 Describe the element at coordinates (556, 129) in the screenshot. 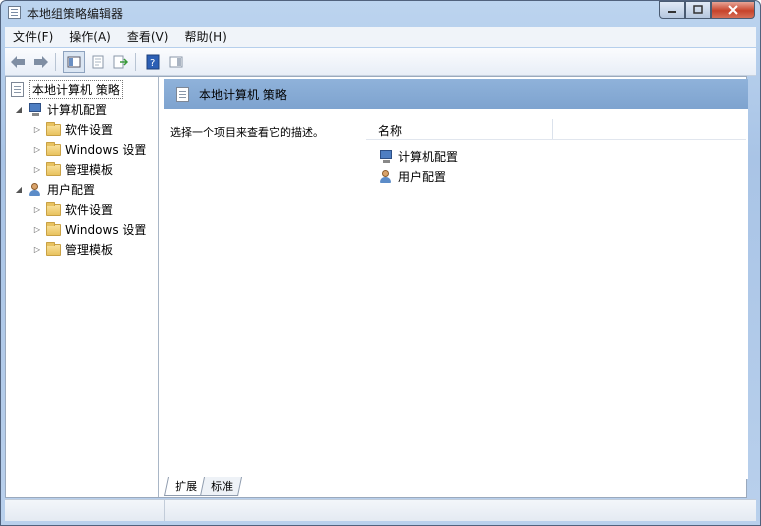

I see `column-header-name: 名称` at that location.